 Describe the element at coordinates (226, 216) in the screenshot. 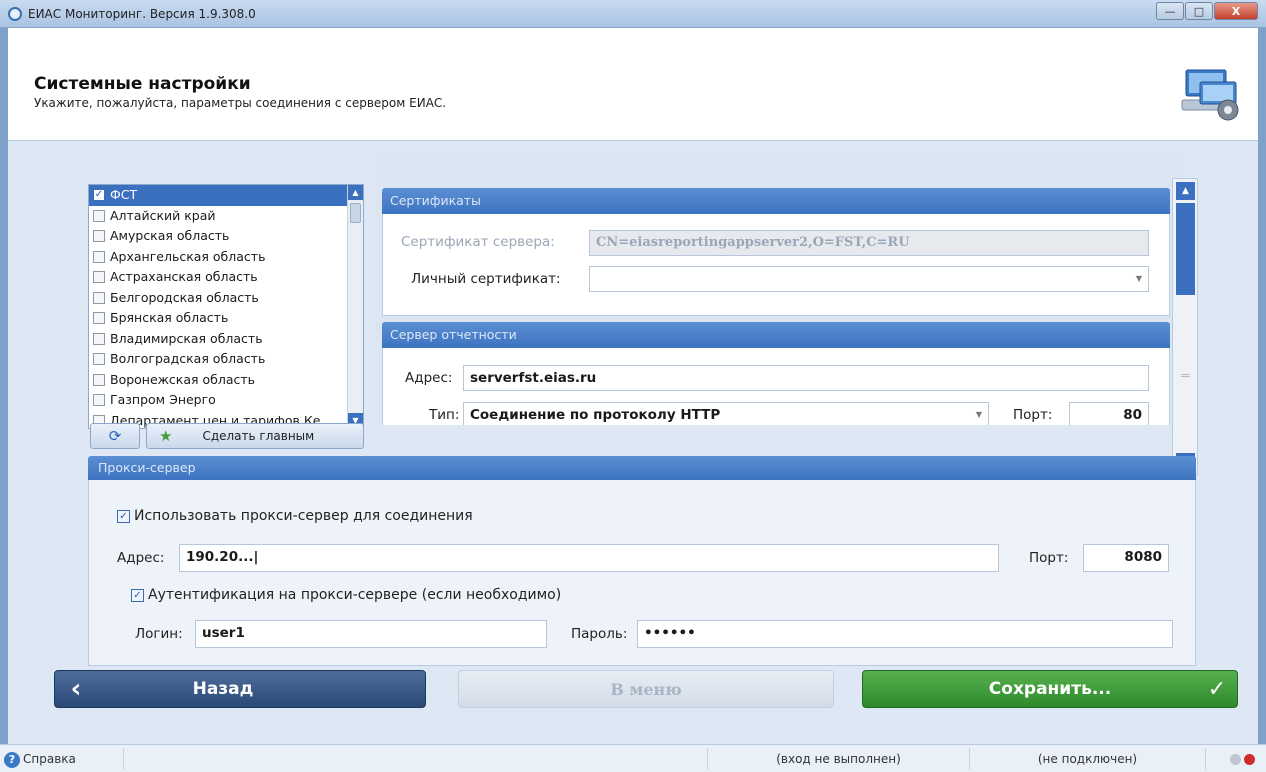

I see `region-list-item: Алтайский край` at that location.